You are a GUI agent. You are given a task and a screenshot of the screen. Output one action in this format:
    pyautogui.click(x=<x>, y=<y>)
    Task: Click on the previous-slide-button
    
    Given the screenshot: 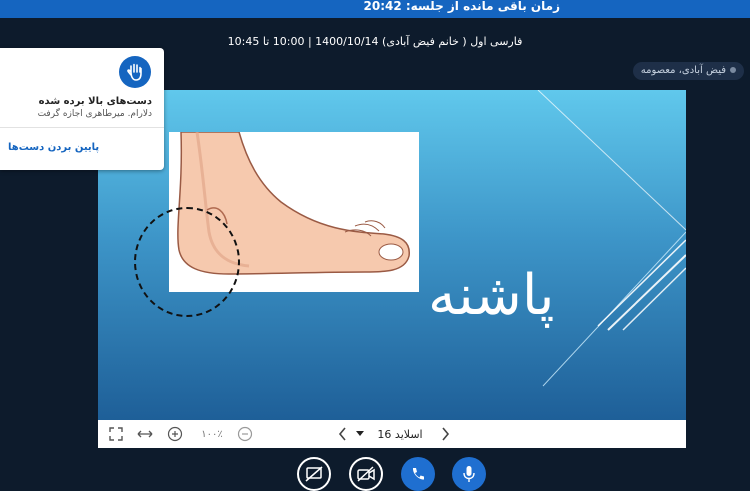 What is the action you would take?
    pyautogui.click(x=445, y=434)
    